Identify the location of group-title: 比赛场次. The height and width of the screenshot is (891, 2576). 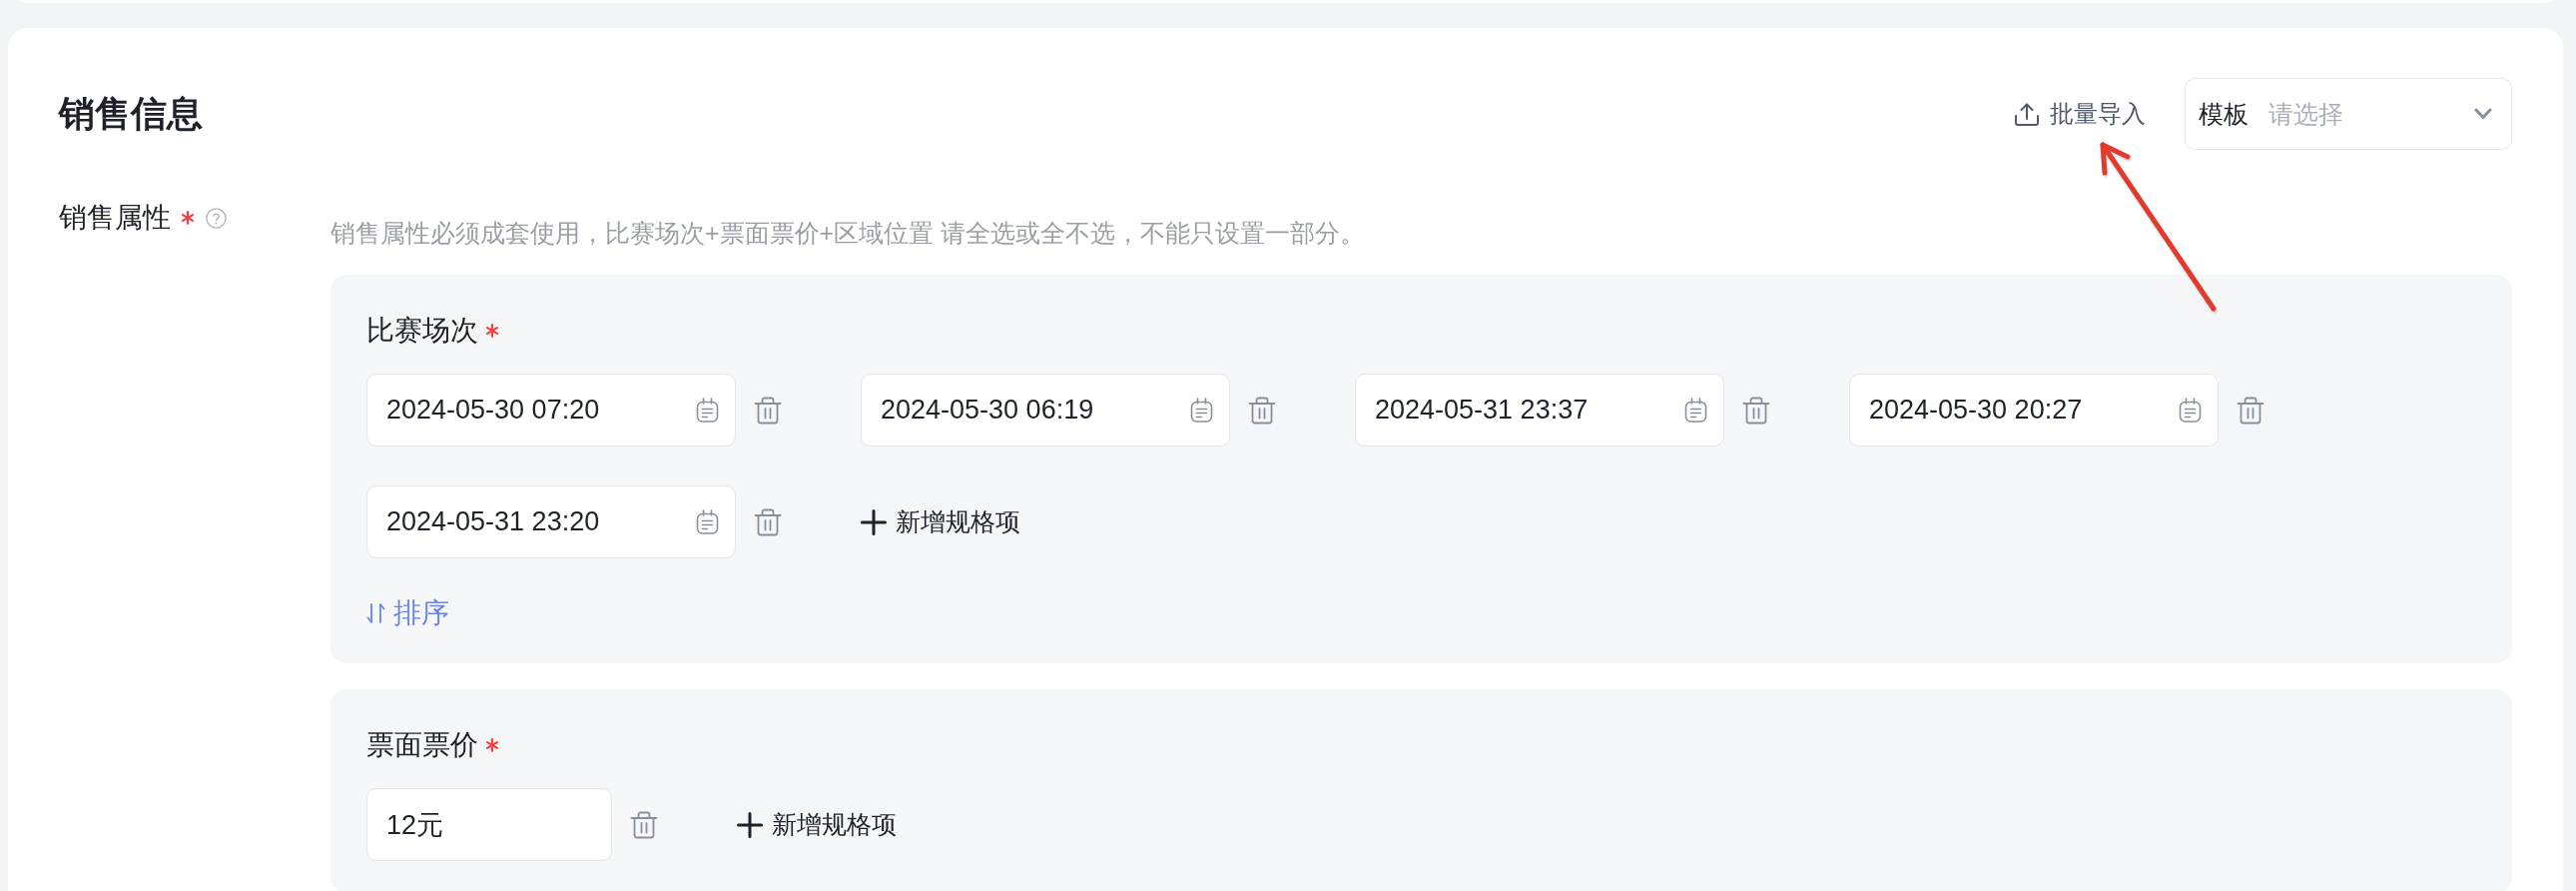
(422, 331).